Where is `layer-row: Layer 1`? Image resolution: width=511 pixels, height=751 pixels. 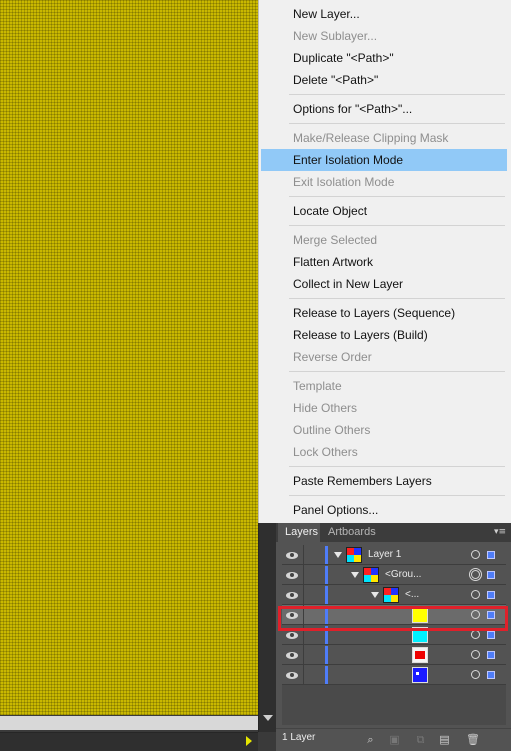 layer-row: Layer 1 is located at coordinates (394, 555).